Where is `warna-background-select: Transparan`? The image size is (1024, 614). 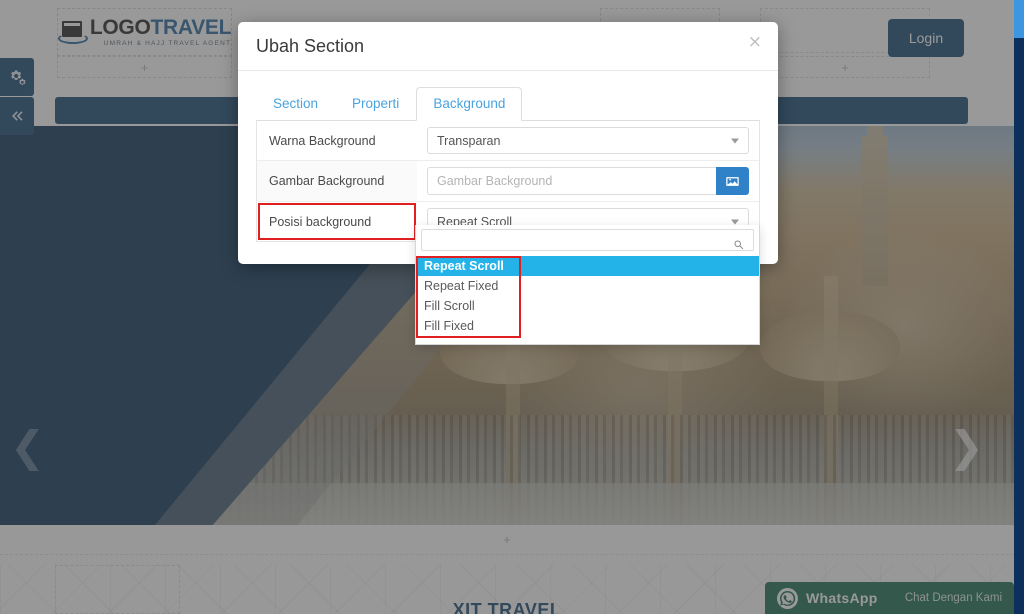
warna-background-select: Transparan is located at coordinates (588, 140).